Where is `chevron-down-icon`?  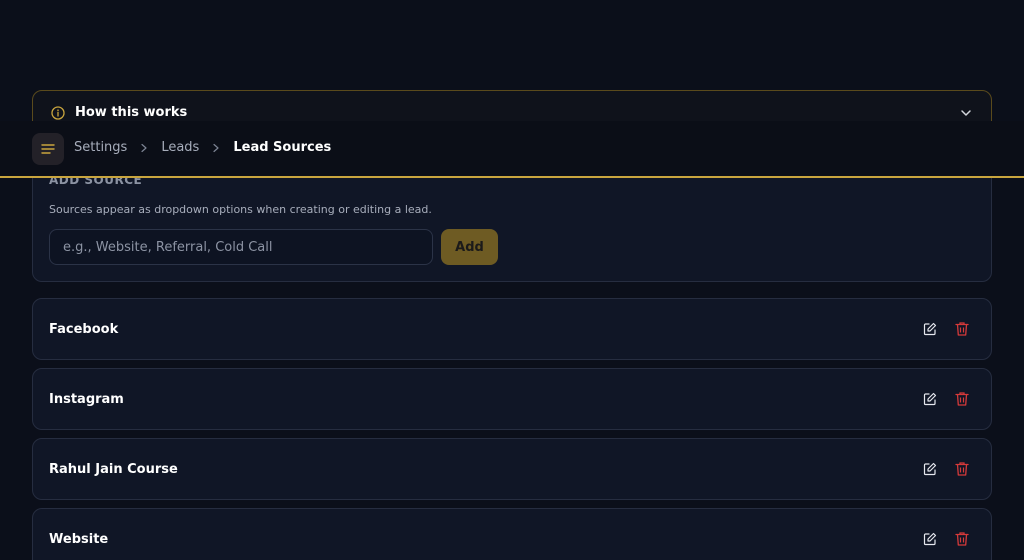
chevron-down-icon is located at coordinates (966, 113).